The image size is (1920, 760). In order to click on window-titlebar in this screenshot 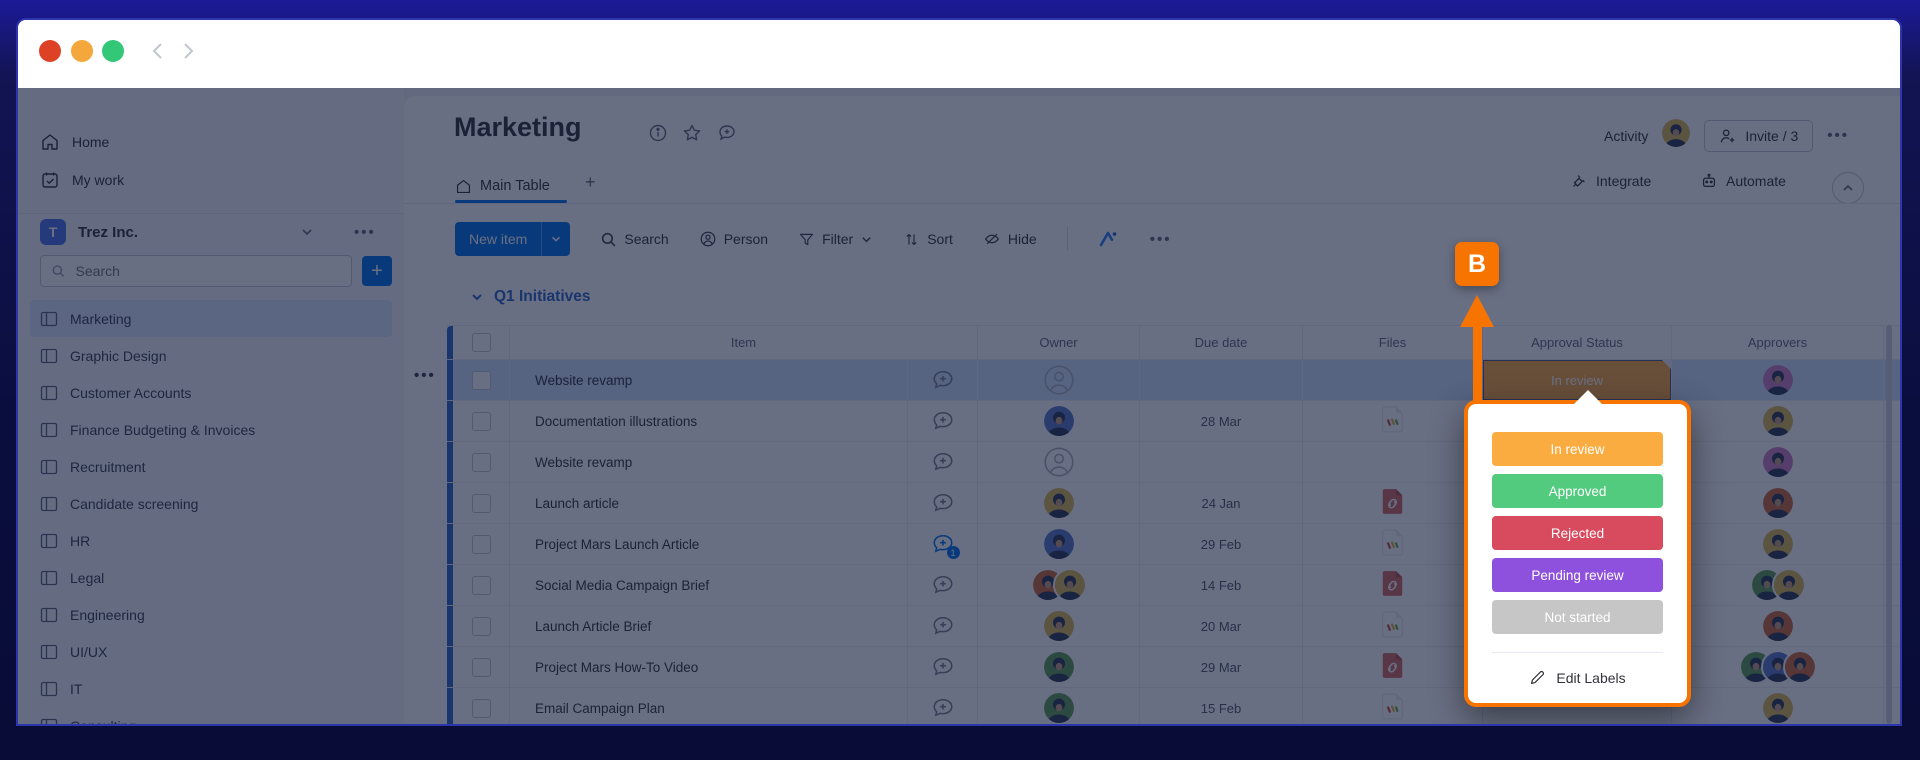, I will do `click(959, 54)`.